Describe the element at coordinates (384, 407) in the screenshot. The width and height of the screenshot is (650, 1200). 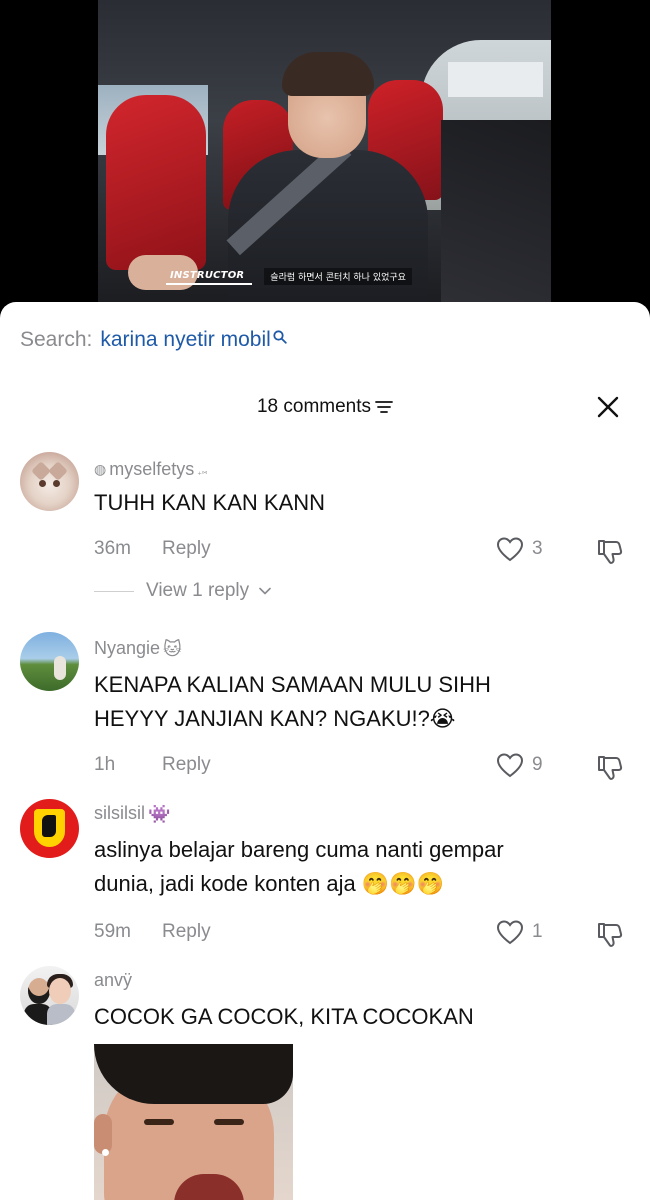
I see `filter-icon` at that location.